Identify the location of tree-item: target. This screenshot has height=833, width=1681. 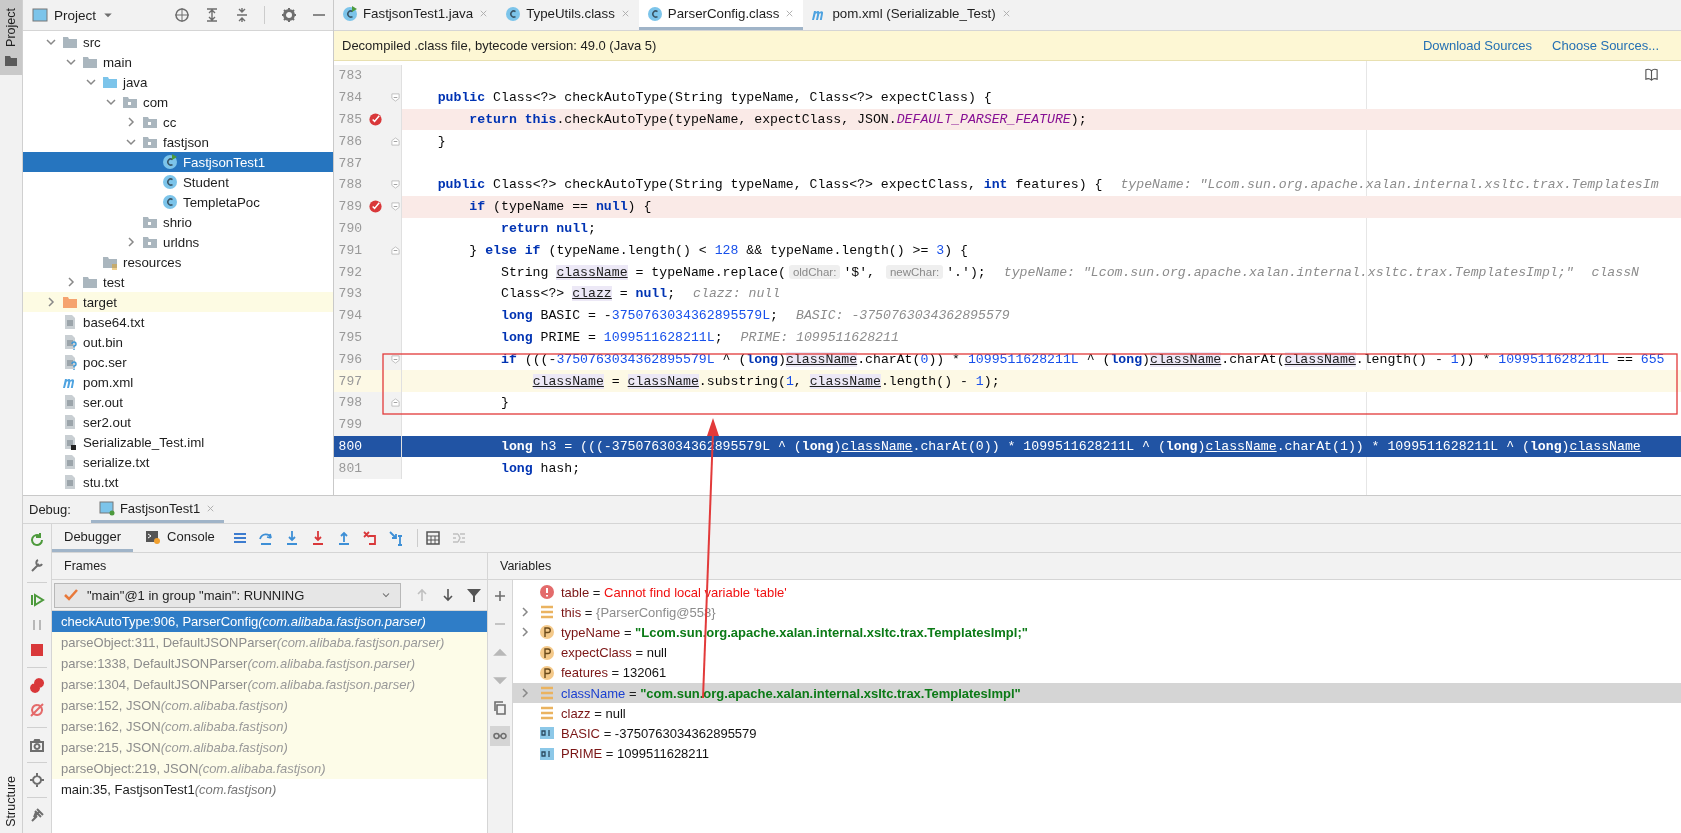
(178, 302).